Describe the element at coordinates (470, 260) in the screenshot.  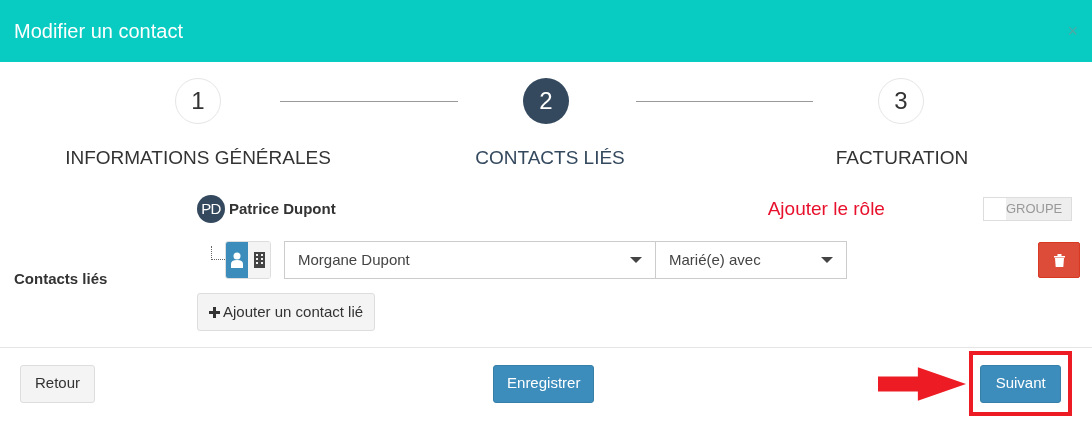
I see `contact-select: Morgane Dupont` at that location.